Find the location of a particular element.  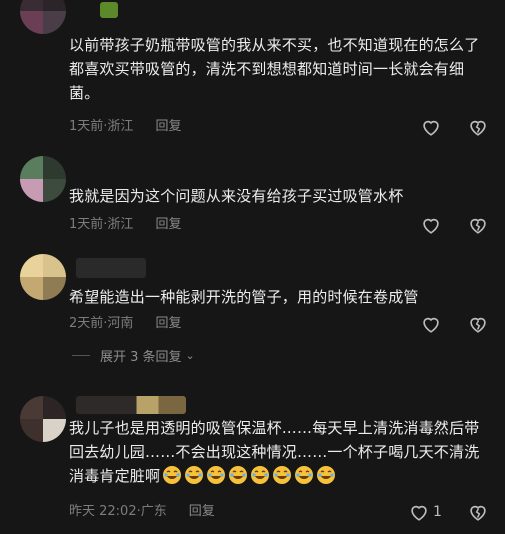

comment-meta: 昨天 22:02 · 广东 回复 is located at coordinates (142, 512).